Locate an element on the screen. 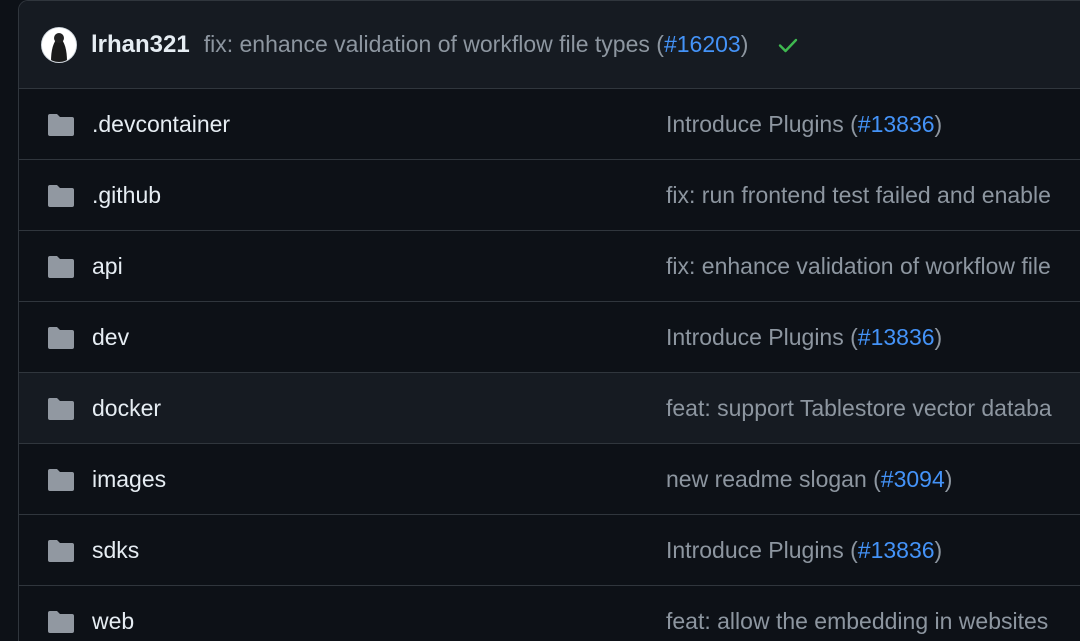 This screenshot has width=1080, height=641. file-name: images is located at coordinates (129, 479).